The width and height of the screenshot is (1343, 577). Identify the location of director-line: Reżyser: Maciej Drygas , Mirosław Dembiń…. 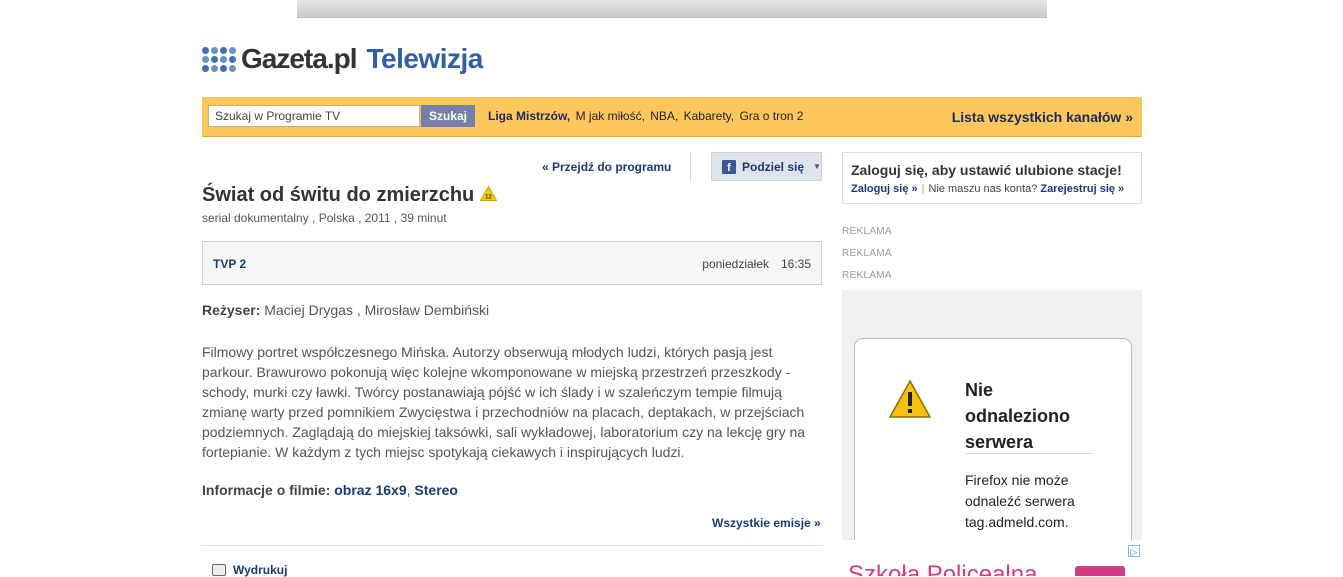
(345, 310).